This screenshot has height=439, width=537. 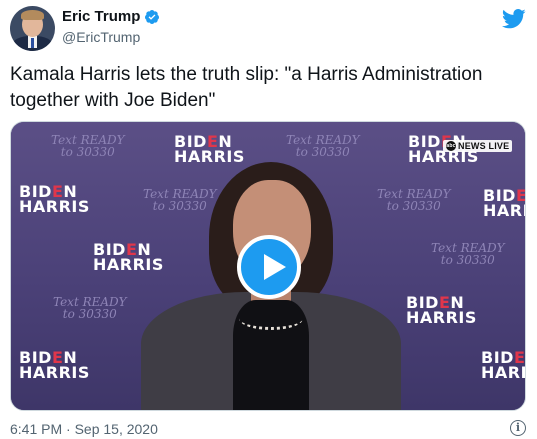 I want to click on verified-badge-icon, so click(x=152, y=16).